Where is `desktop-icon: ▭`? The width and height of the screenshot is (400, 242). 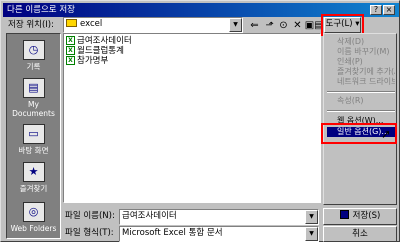
desktop-icon: ▭ is located at coordinates (33, 134).